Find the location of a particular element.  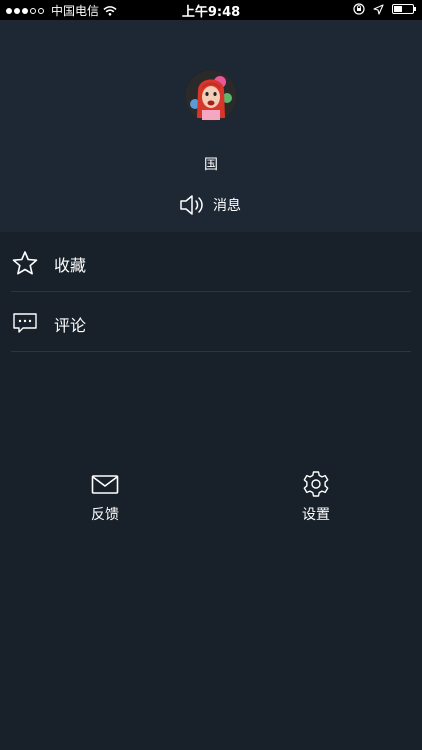

avatar is located at coordinates (211, 96).